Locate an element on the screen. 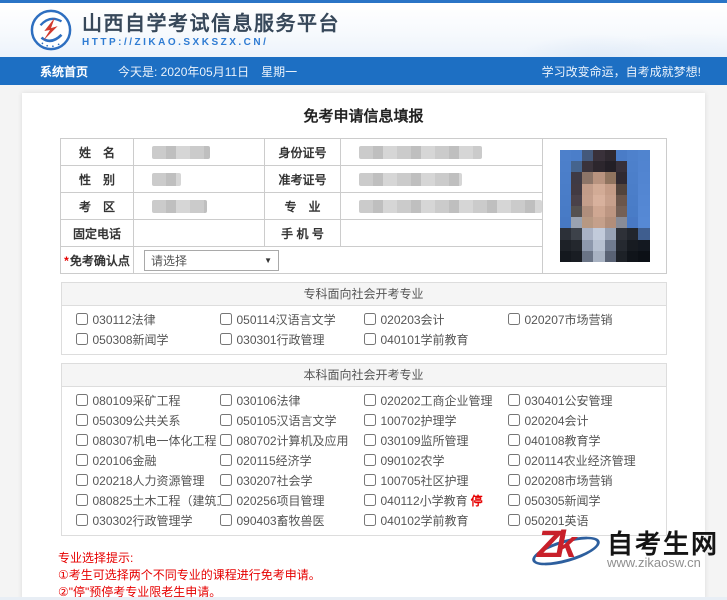  major-checkbox-item: 090403畜牧兽医 is located at coordinates (291, 520).